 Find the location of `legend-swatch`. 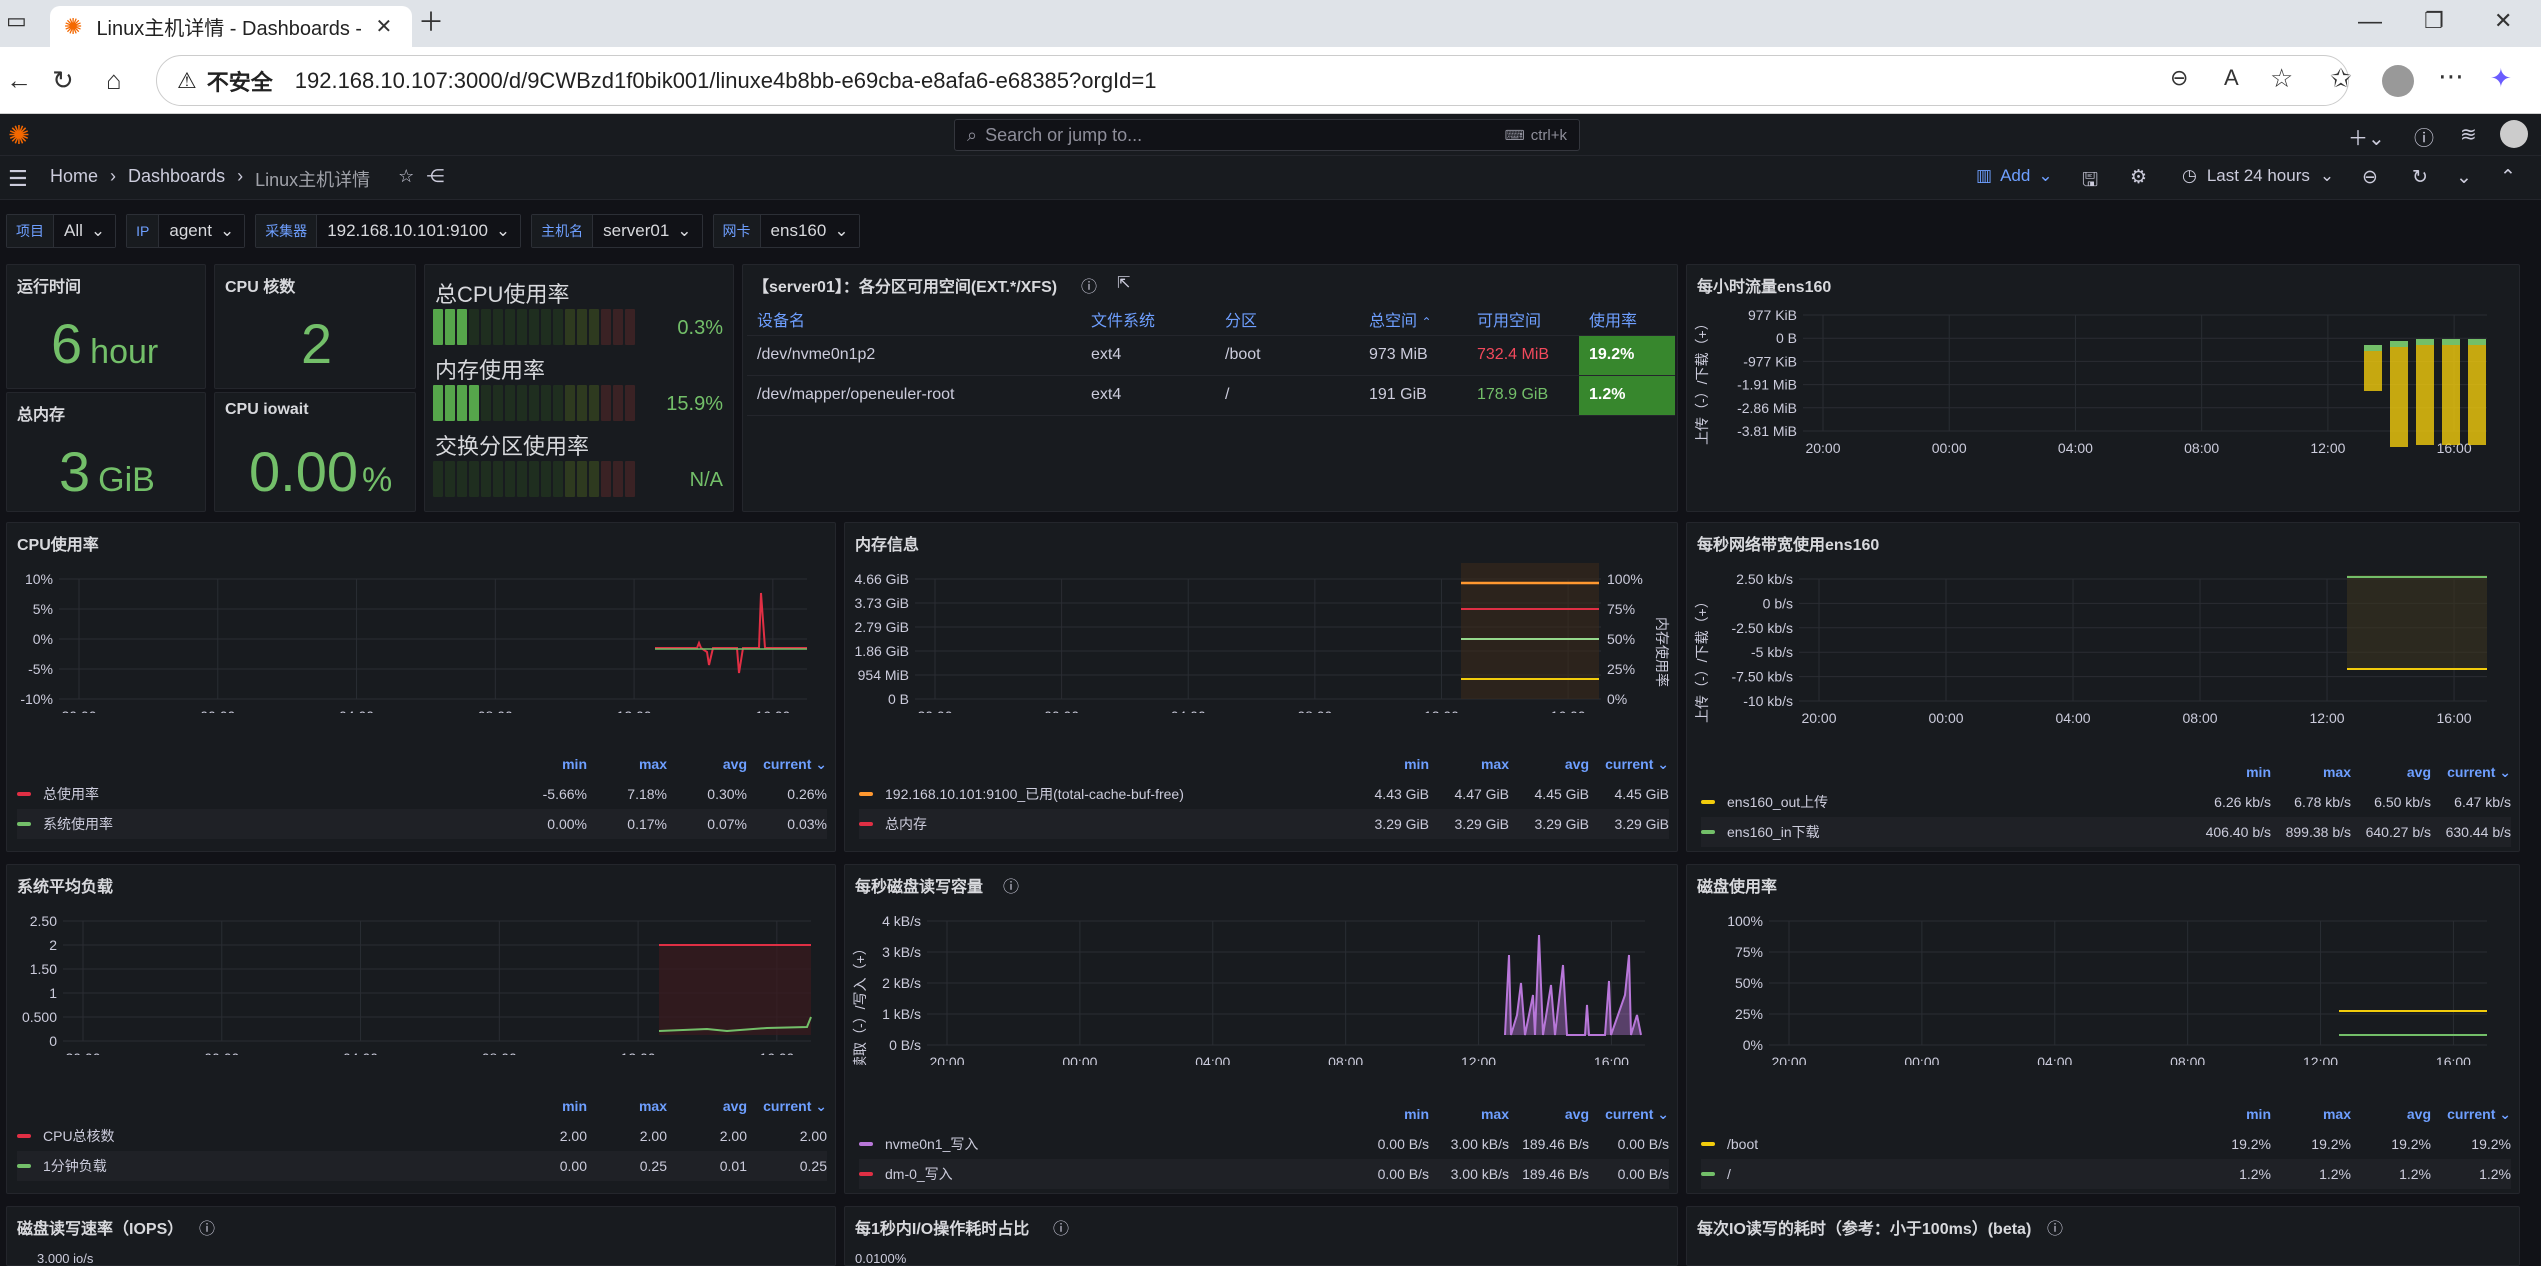

legend-swatch is located at coordinates (24, 1166).